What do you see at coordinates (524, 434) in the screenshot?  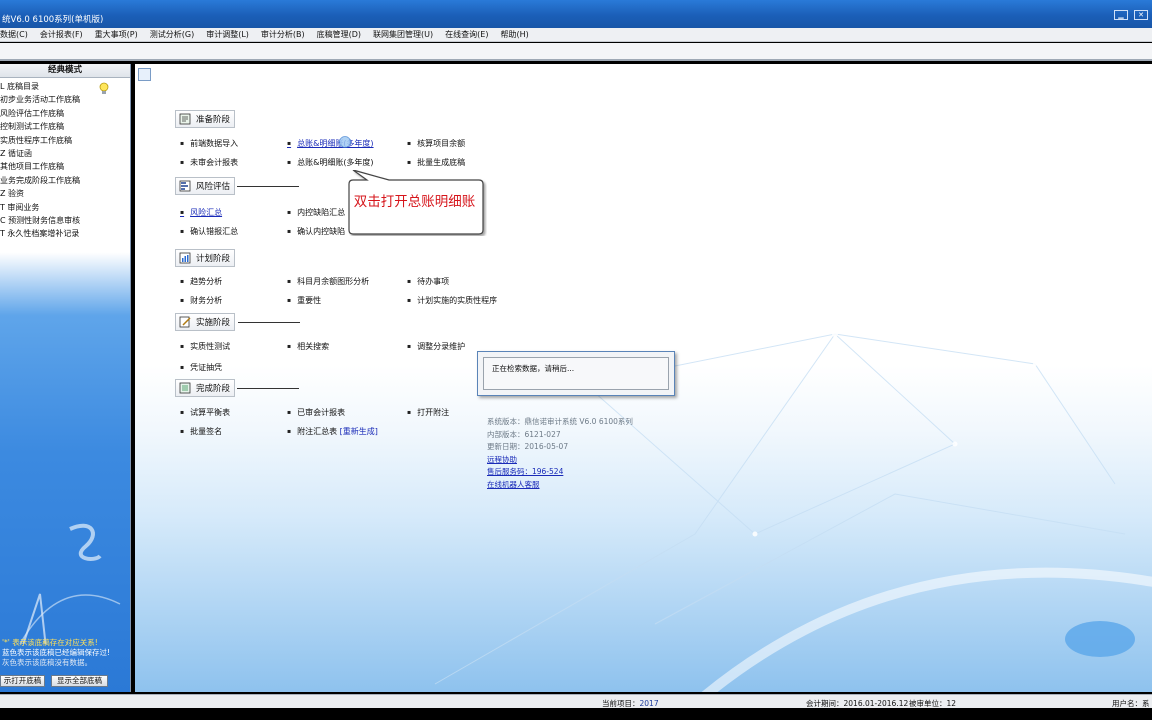 I see `internal-version: 内部版本：6121-027` at bounding box center [524, 434].